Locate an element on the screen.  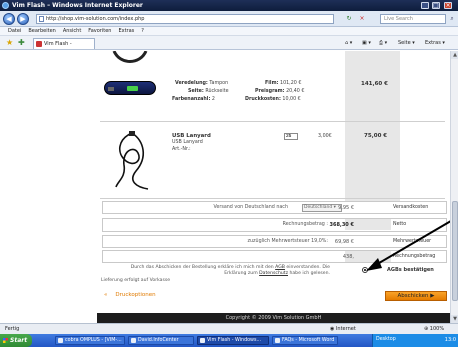
product-image-partial is located at coordinates (130, 57).